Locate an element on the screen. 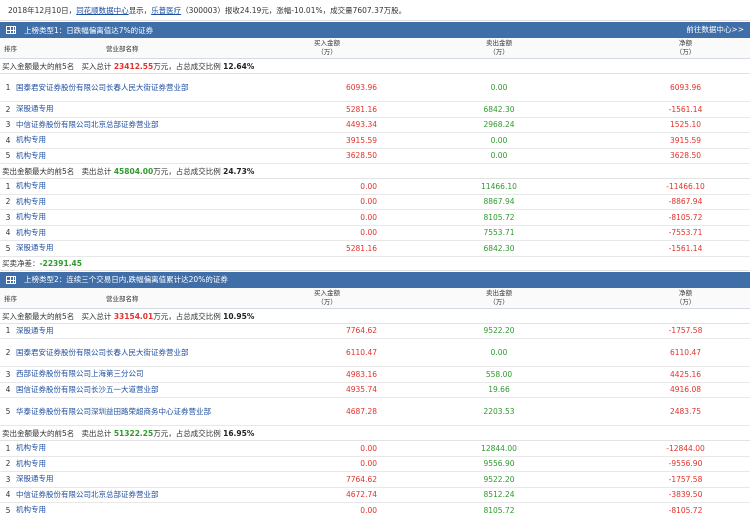 This screenshot has height=516, width=750. row-sell-amount: 9556.90 is located at coordinates (499, 464).